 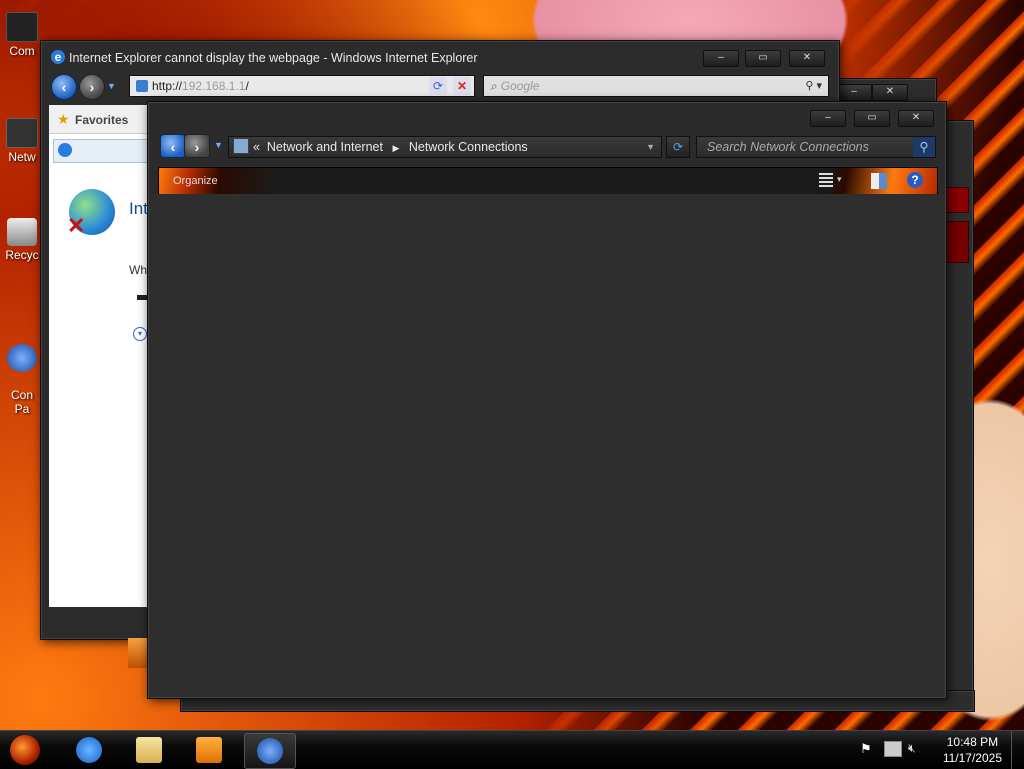 I want to click on taskbar-internet-explorer, so click(x=89, y=750).